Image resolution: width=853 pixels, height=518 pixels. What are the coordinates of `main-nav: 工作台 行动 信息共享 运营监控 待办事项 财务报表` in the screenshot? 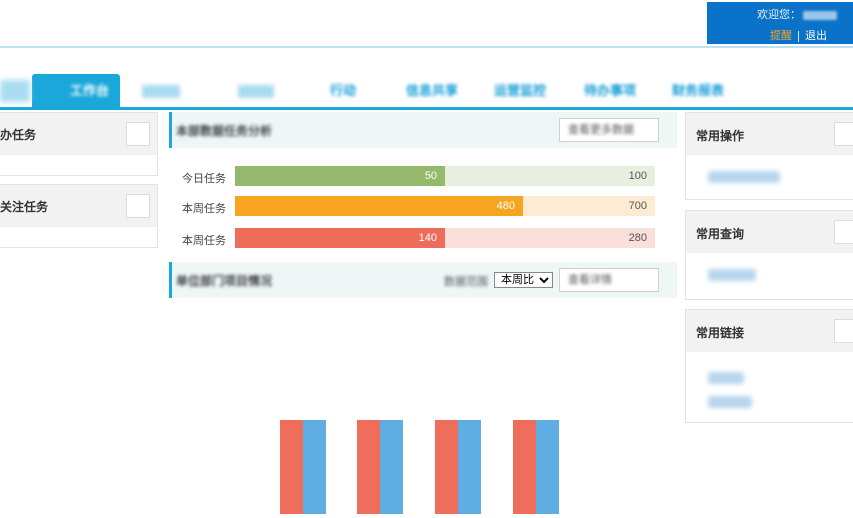 It's located at (426, 92).